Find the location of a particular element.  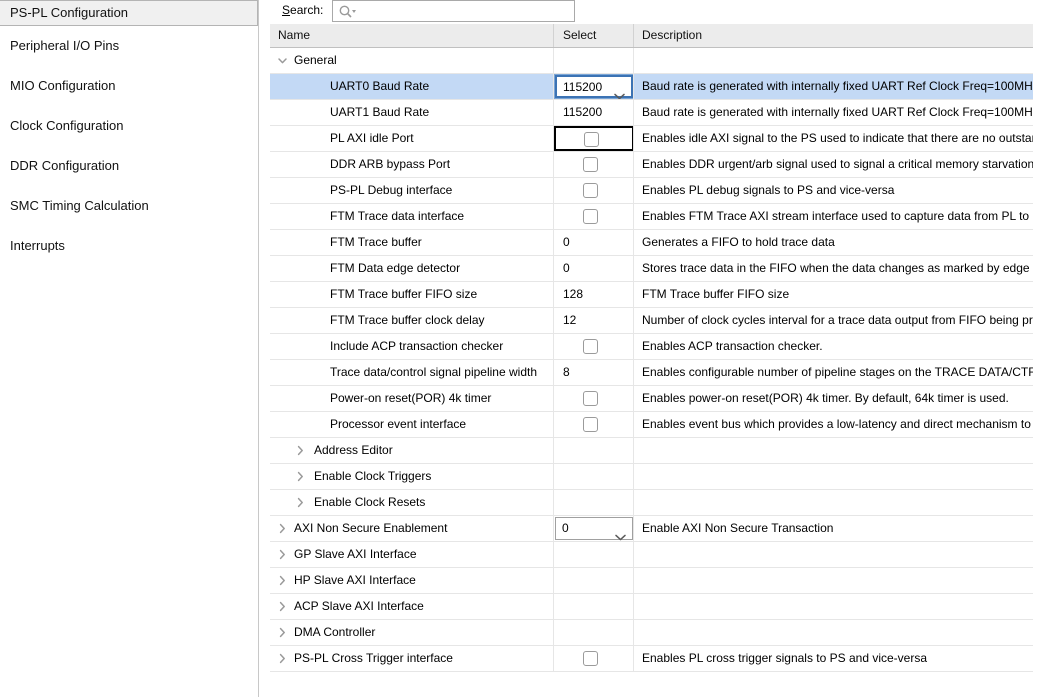

column-header-name: Name is located at coordinates (412, 35).